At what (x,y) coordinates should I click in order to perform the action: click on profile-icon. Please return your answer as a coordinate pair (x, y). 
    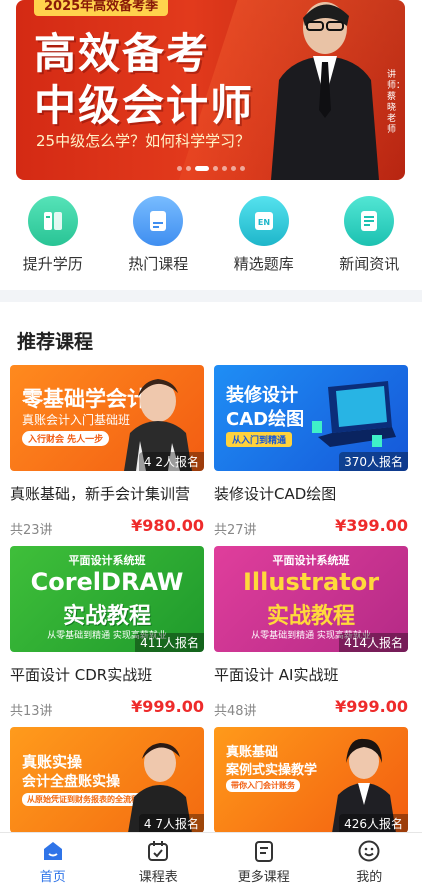
    Looking at the image, I should click on (369, 851).